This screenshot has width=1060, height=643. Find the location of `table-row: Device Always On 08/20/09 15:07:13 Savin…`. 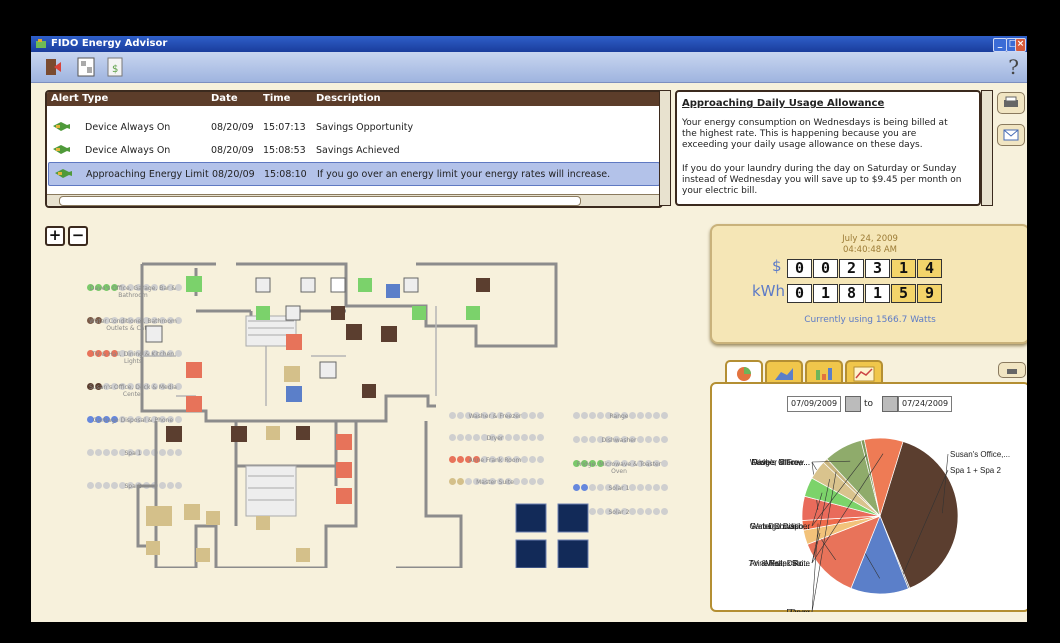

table-row: Device Always On 08/20/09 15:07:13 Savin… is located at coordinates (352, 127).